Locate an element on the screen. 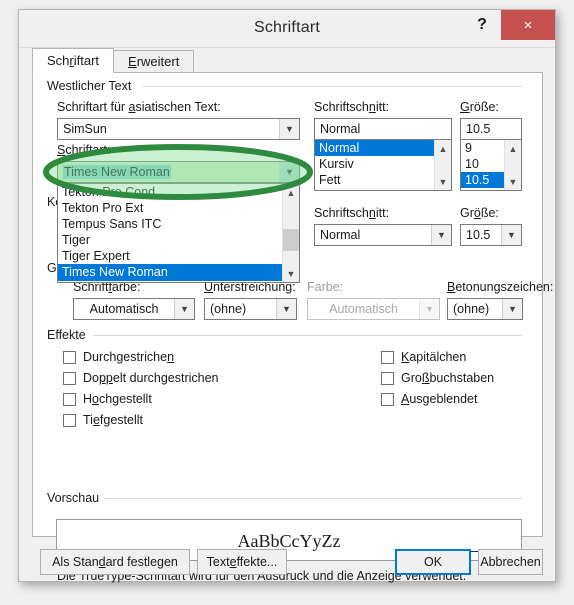 This screenshot has height=605, width=574. checkbox-label: Großbuchstaben is located at coordinates (448, 378).